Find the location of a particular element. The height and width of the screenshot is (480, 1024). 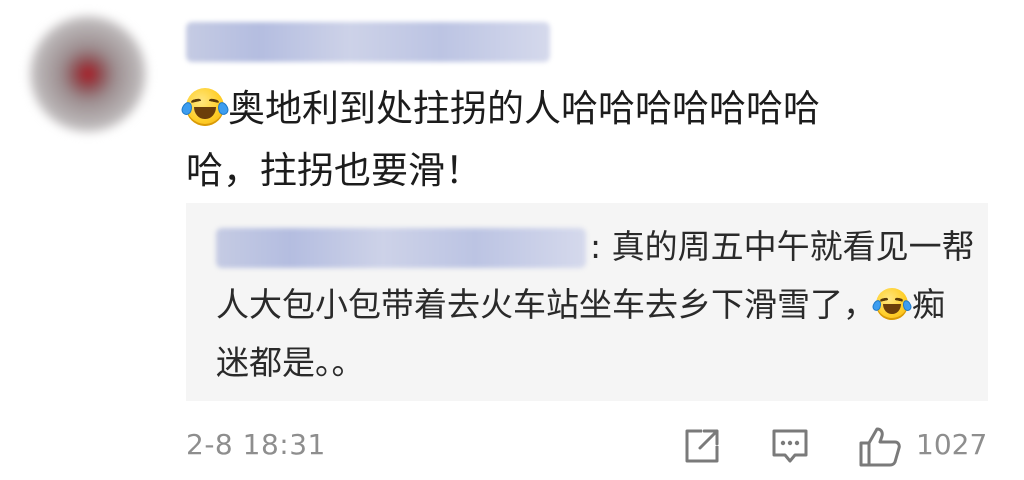

comment-text-line1: 奥地利到处拄拐的人哈哈哈哈哈哈哈 is located at coordinates (524, 108).